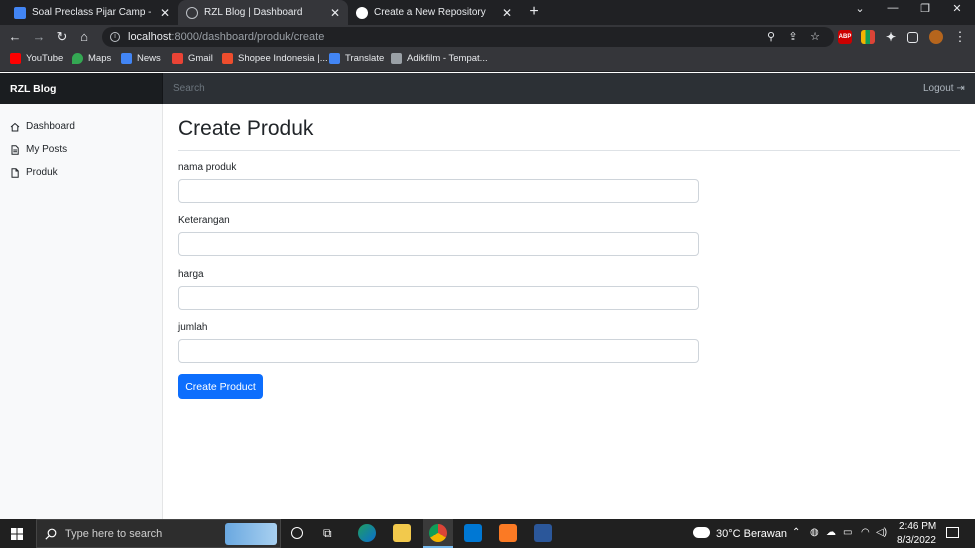  Describe the element at coordinates (42, 172) in the screenshot. I see `sidebar-item-label: Produk` at that location.